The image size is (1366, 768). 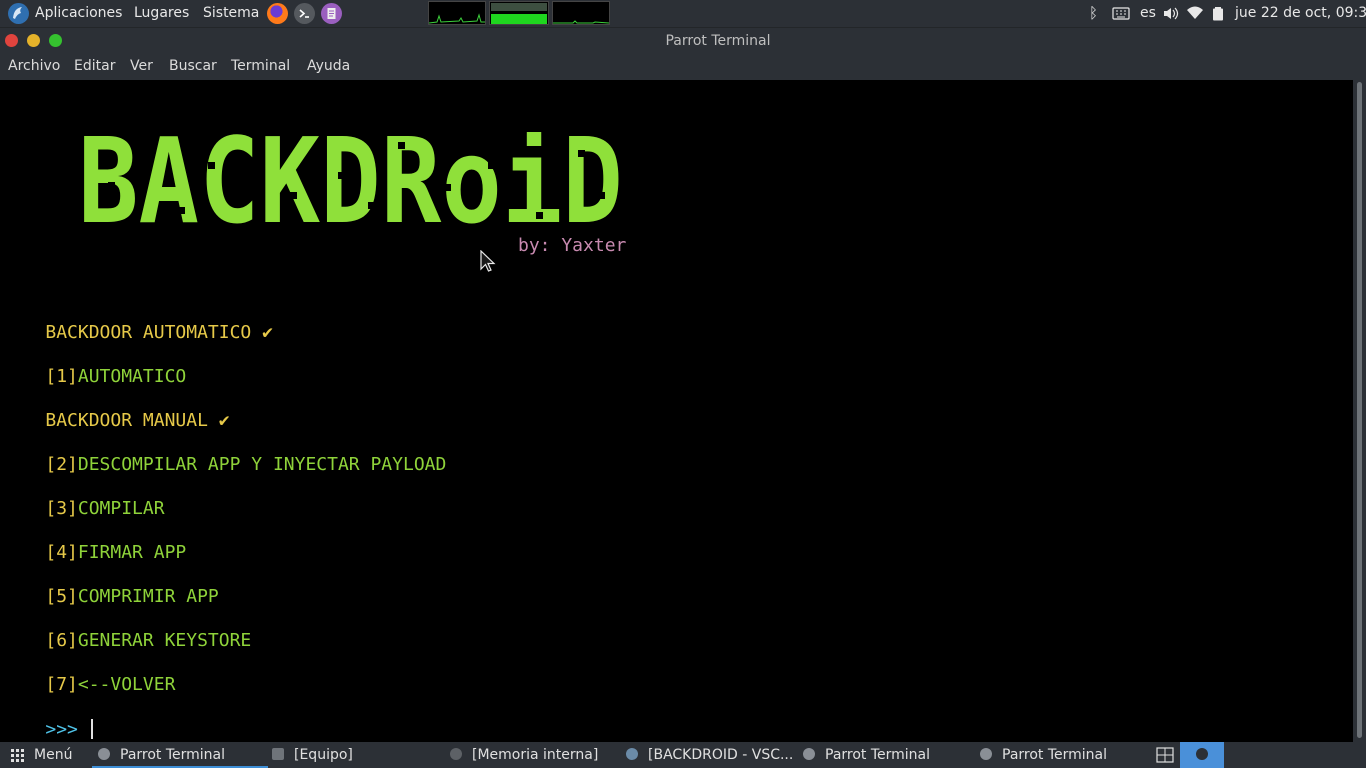 I want to click on menu-sistema: Sistema, so click(x=231, y=13).